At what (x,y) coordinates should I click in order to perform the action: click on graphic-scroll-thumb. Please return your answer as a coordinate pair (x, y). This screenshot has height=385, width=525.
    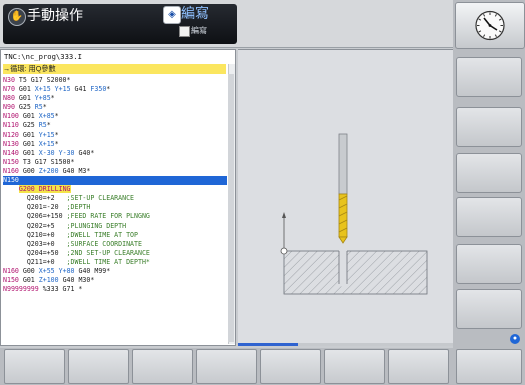
    Looking at the image, I should click on (268, 344).